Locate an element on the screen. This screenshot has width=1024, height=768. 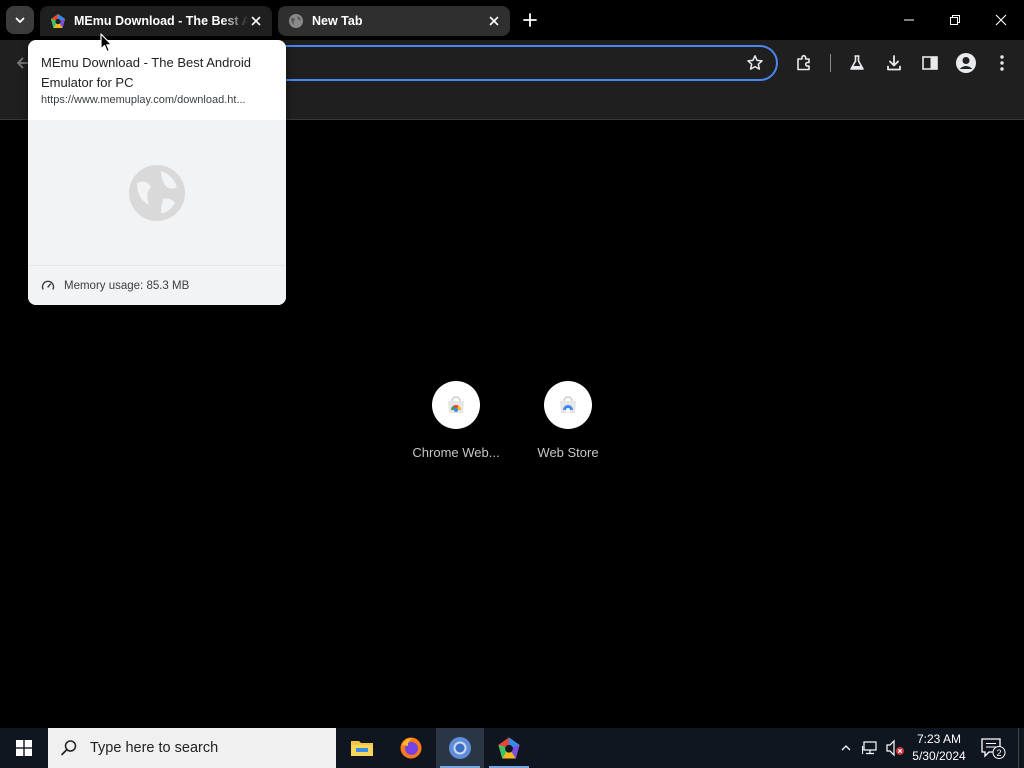
taskbar-search-input is located at coordinates (205, 748).